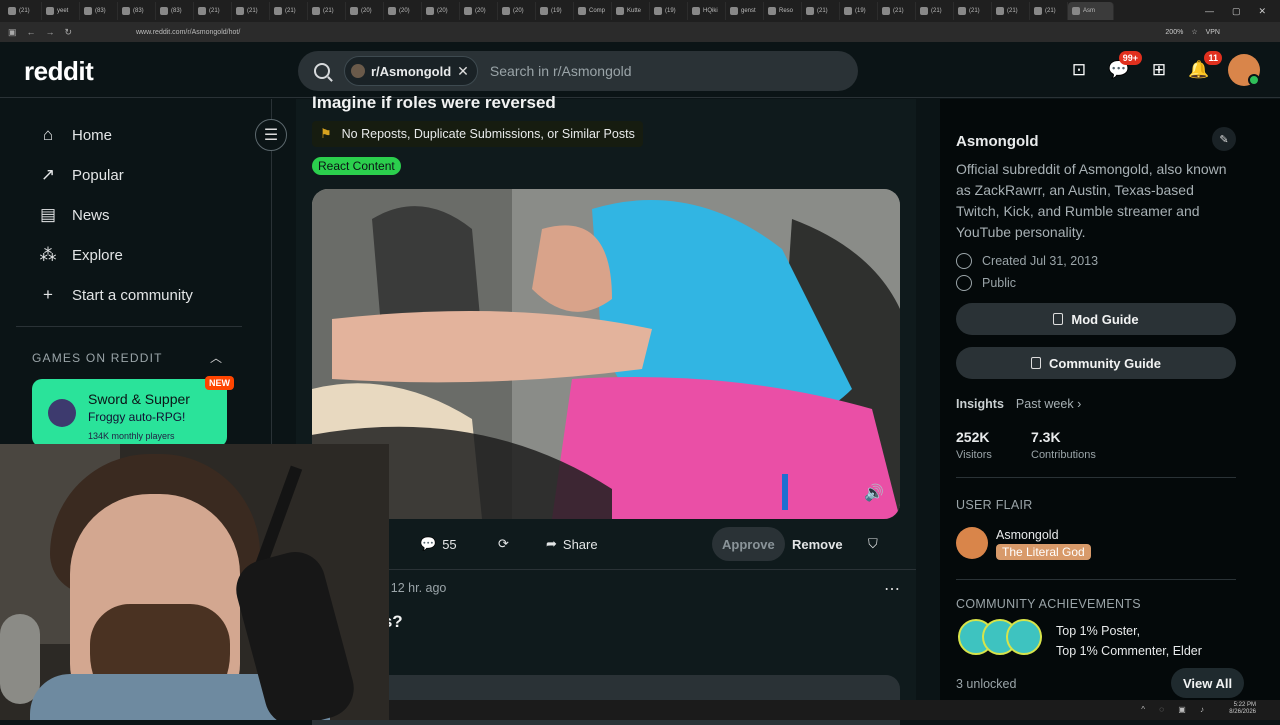 This screenshot has width=1280, height=725. What do you see at coordinates (873, 544) in the screenshot?
I see `shield-icon: ⛉` at bounding box center [873, 544].